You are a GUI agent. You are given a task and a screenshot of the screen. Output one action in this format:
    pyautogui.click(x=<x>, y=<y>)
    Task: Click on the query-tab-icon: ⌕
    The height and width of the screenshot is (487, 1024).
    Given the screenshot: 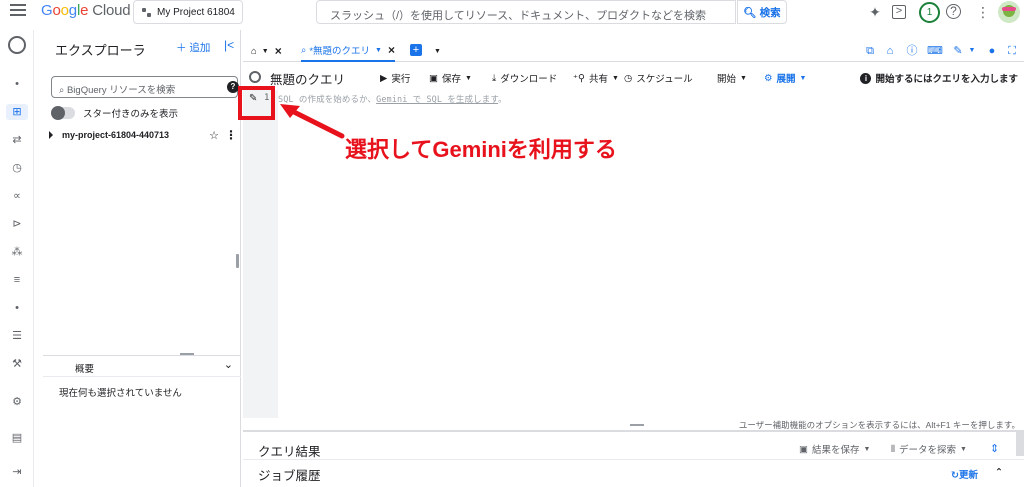 What is the action you would take?
    pyautogui.click(x=304, y=50)
    